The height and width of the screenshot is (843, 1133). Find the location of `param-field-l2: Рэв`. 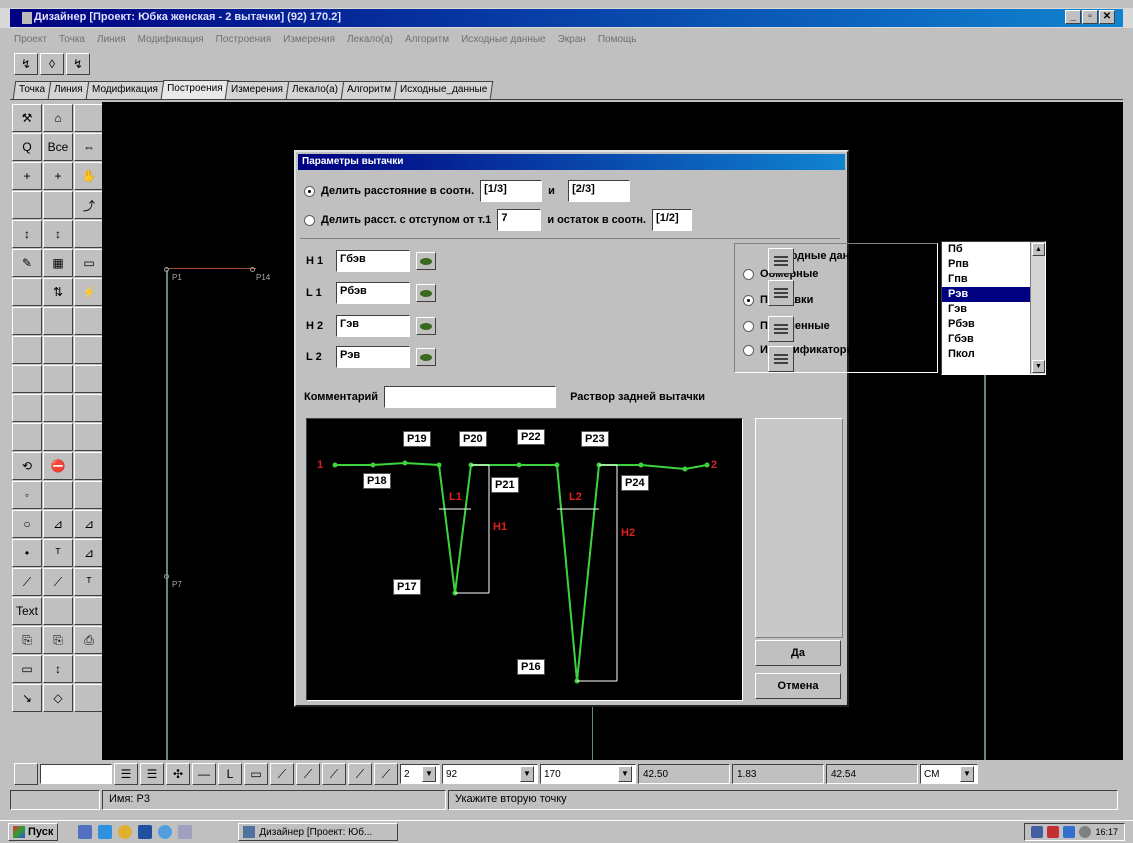

param-field-l2: Рэв is located at coordinates (373, 357).